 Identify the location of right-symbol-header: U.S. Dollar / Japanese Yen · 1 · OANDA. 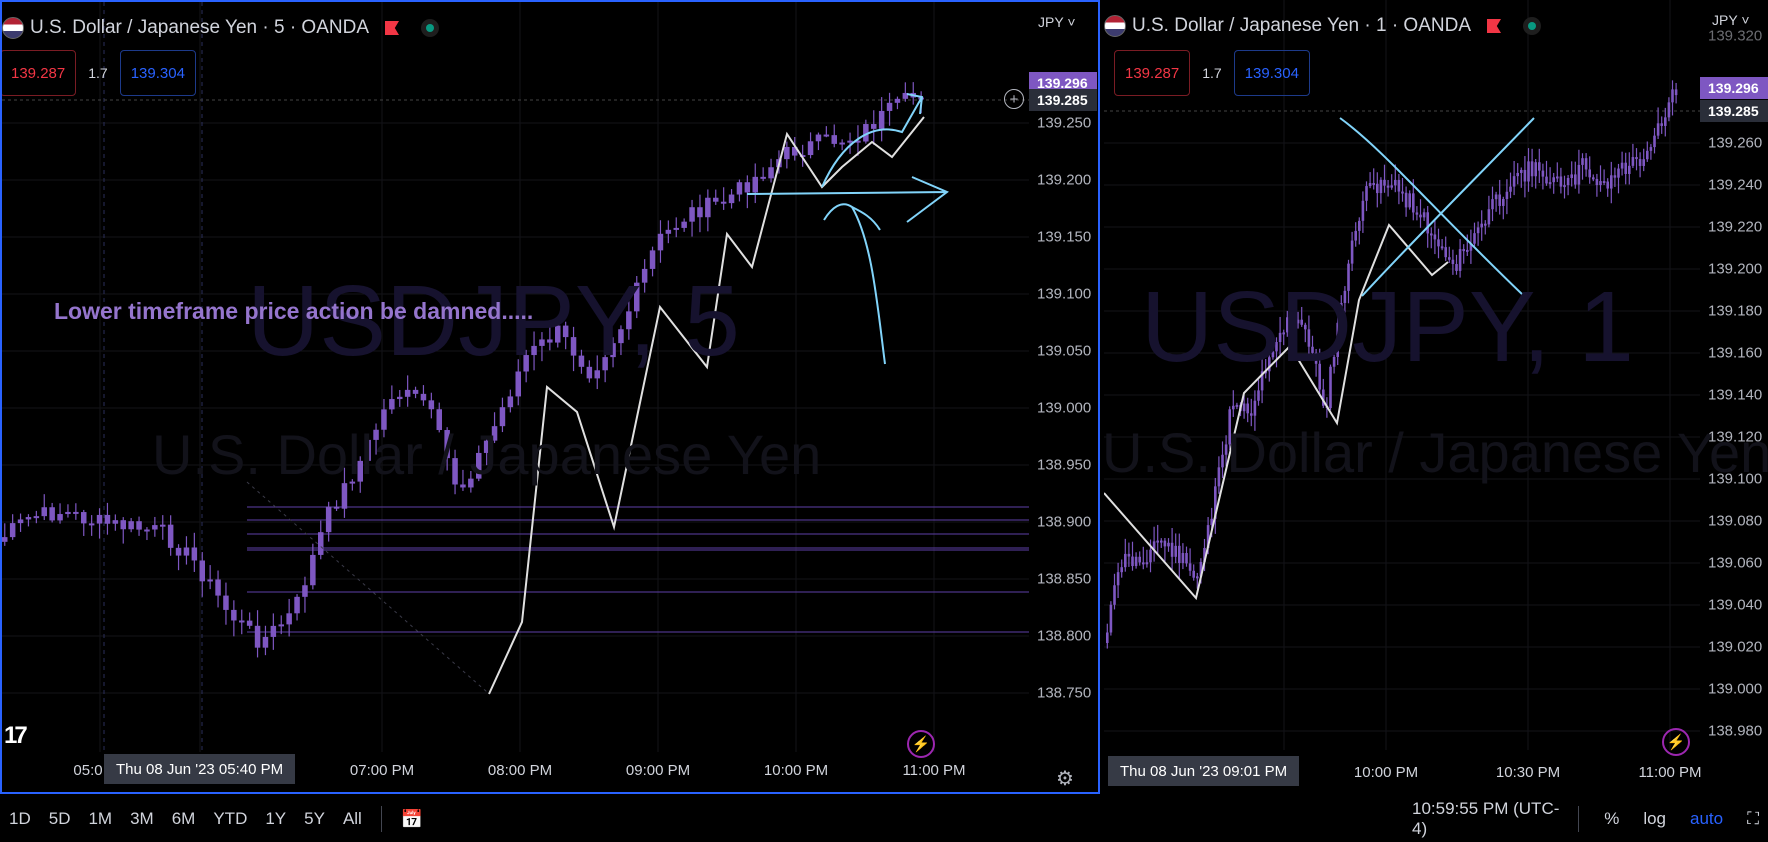
(1322, 26).